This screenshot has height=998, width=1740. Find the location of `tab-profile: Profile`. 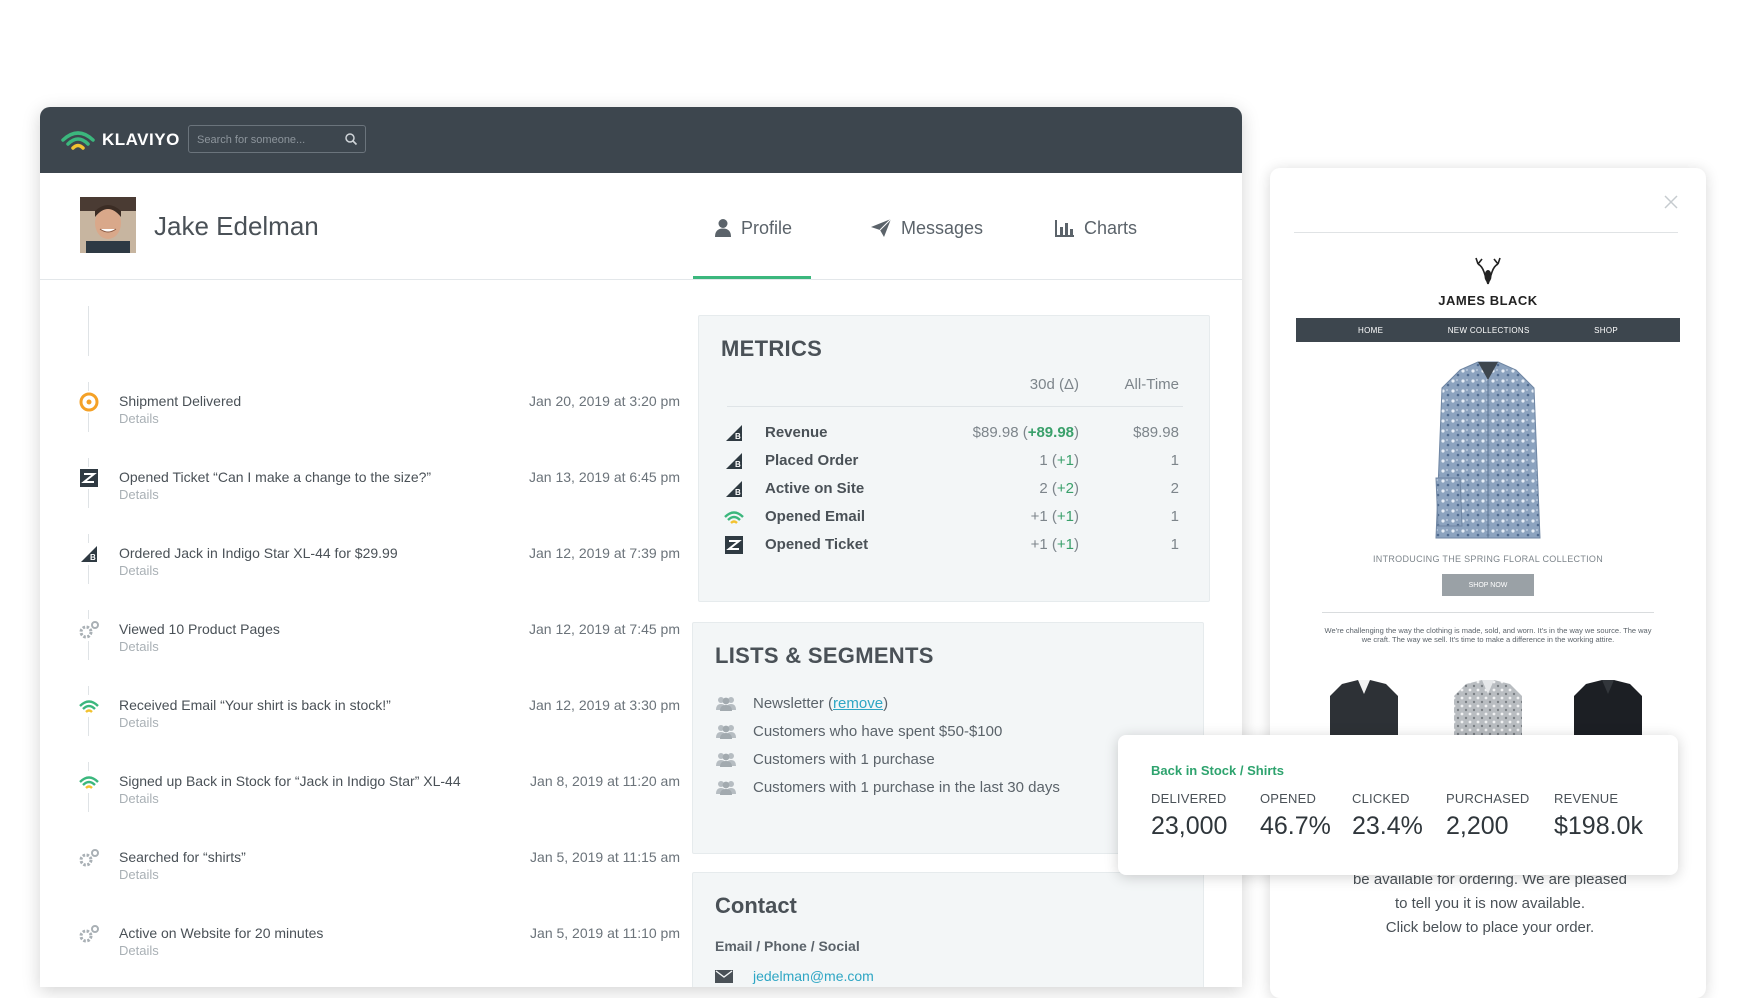

tab-profile: Profile is located at coordinates (753, 228).